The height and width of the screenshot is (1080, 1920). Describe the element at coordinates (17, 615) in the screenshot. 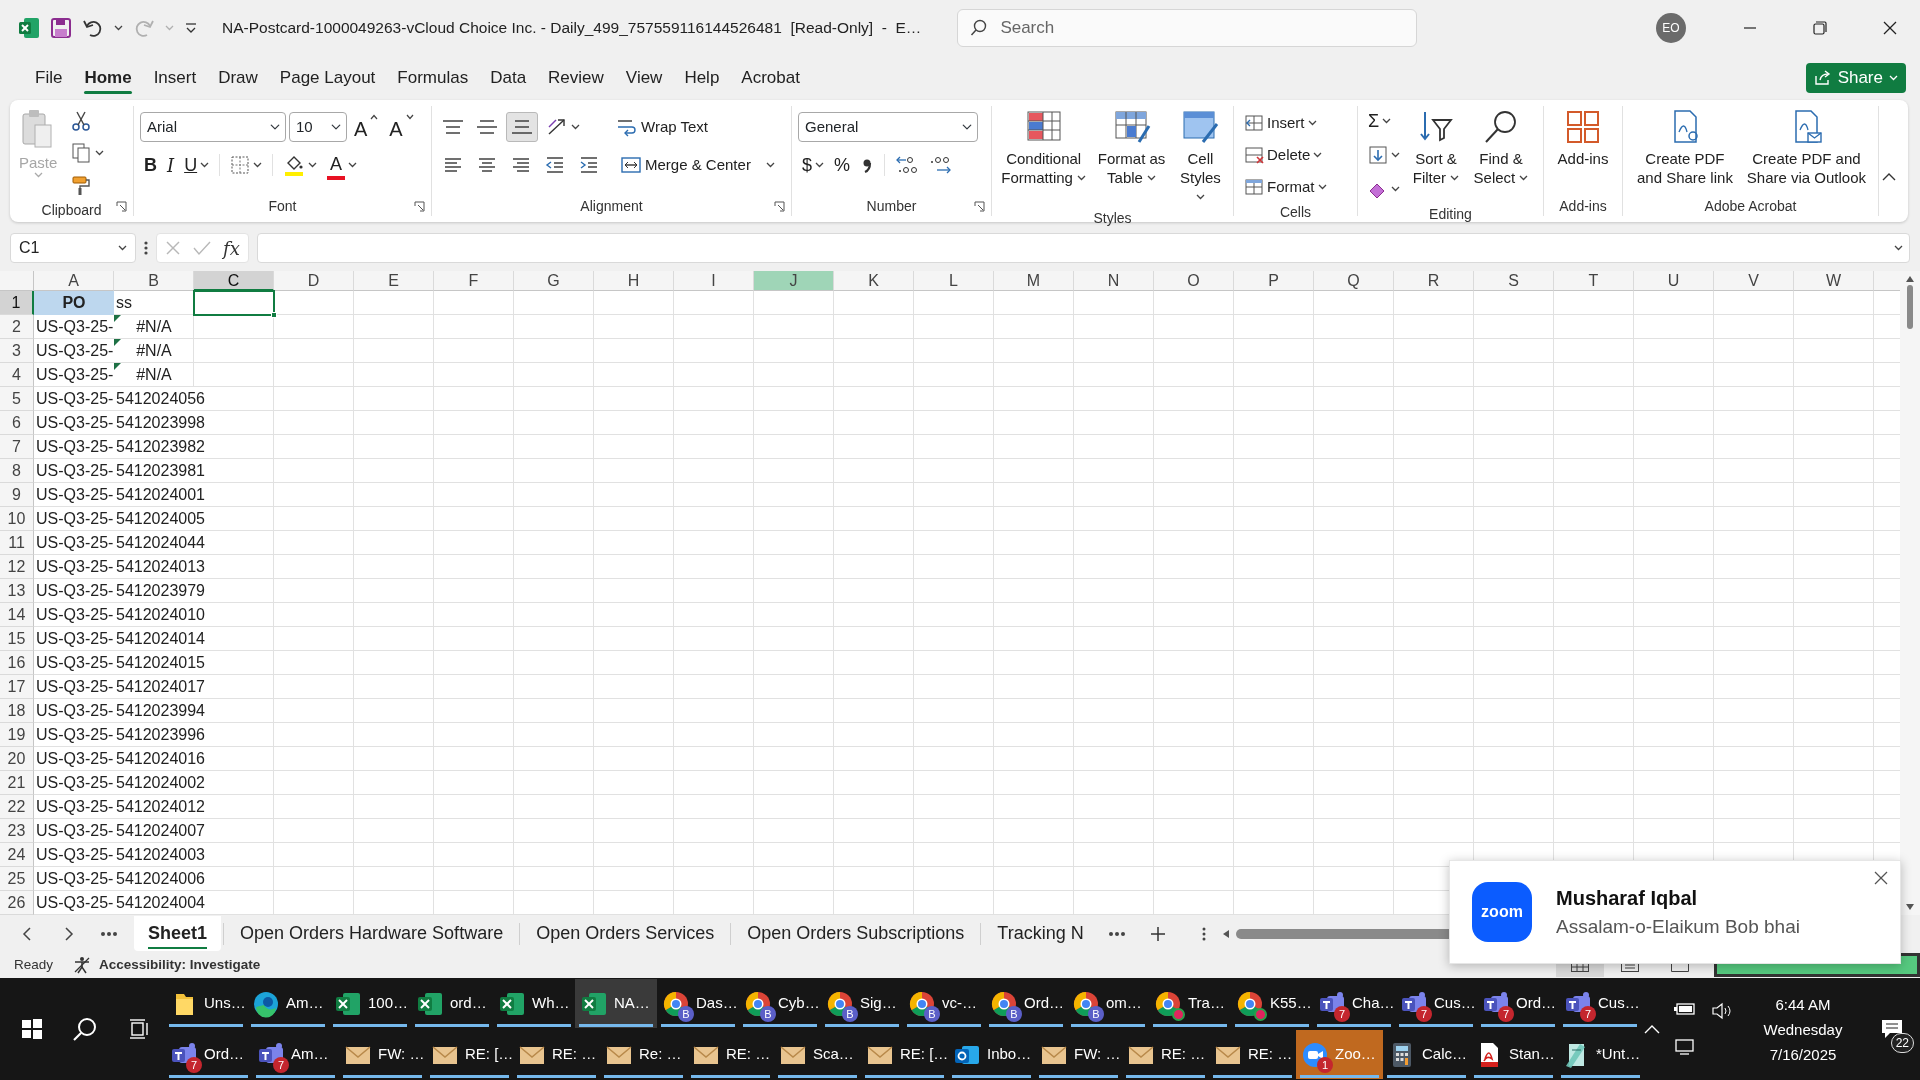

I see `row-header: 14` at that location.